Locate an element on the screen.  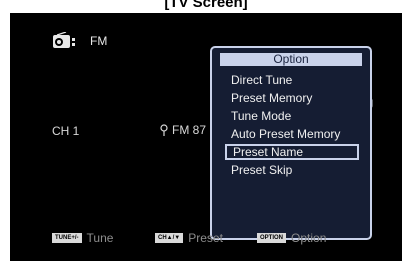
menu-item-auto-preset-memory: Auto Preset Memory is located at coordinates (292, 134).